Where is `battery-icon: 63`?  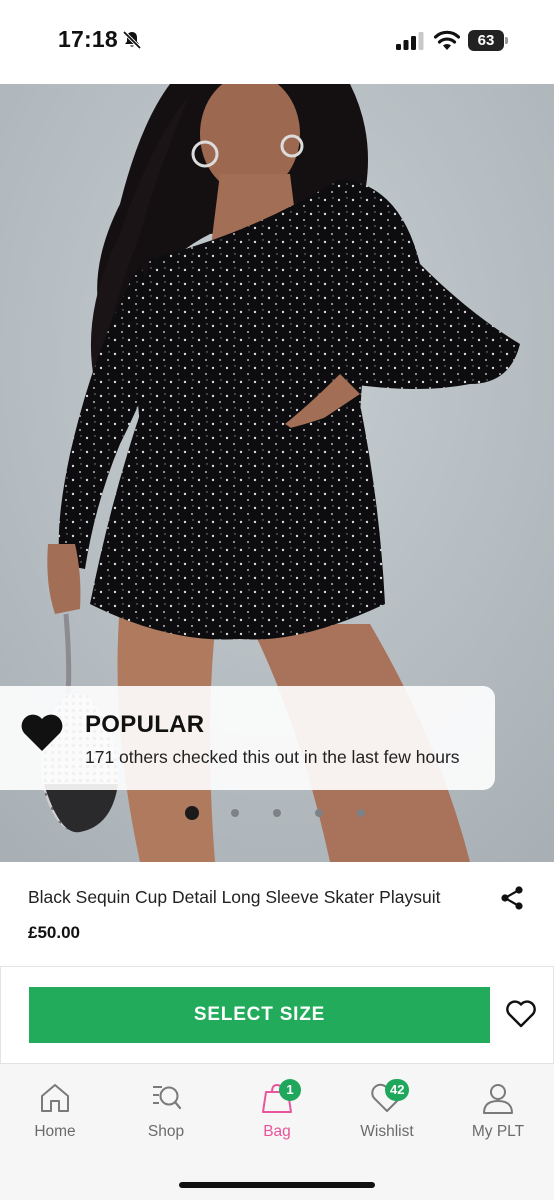
battery-icon: 63 is located at coordinates (488, 40).